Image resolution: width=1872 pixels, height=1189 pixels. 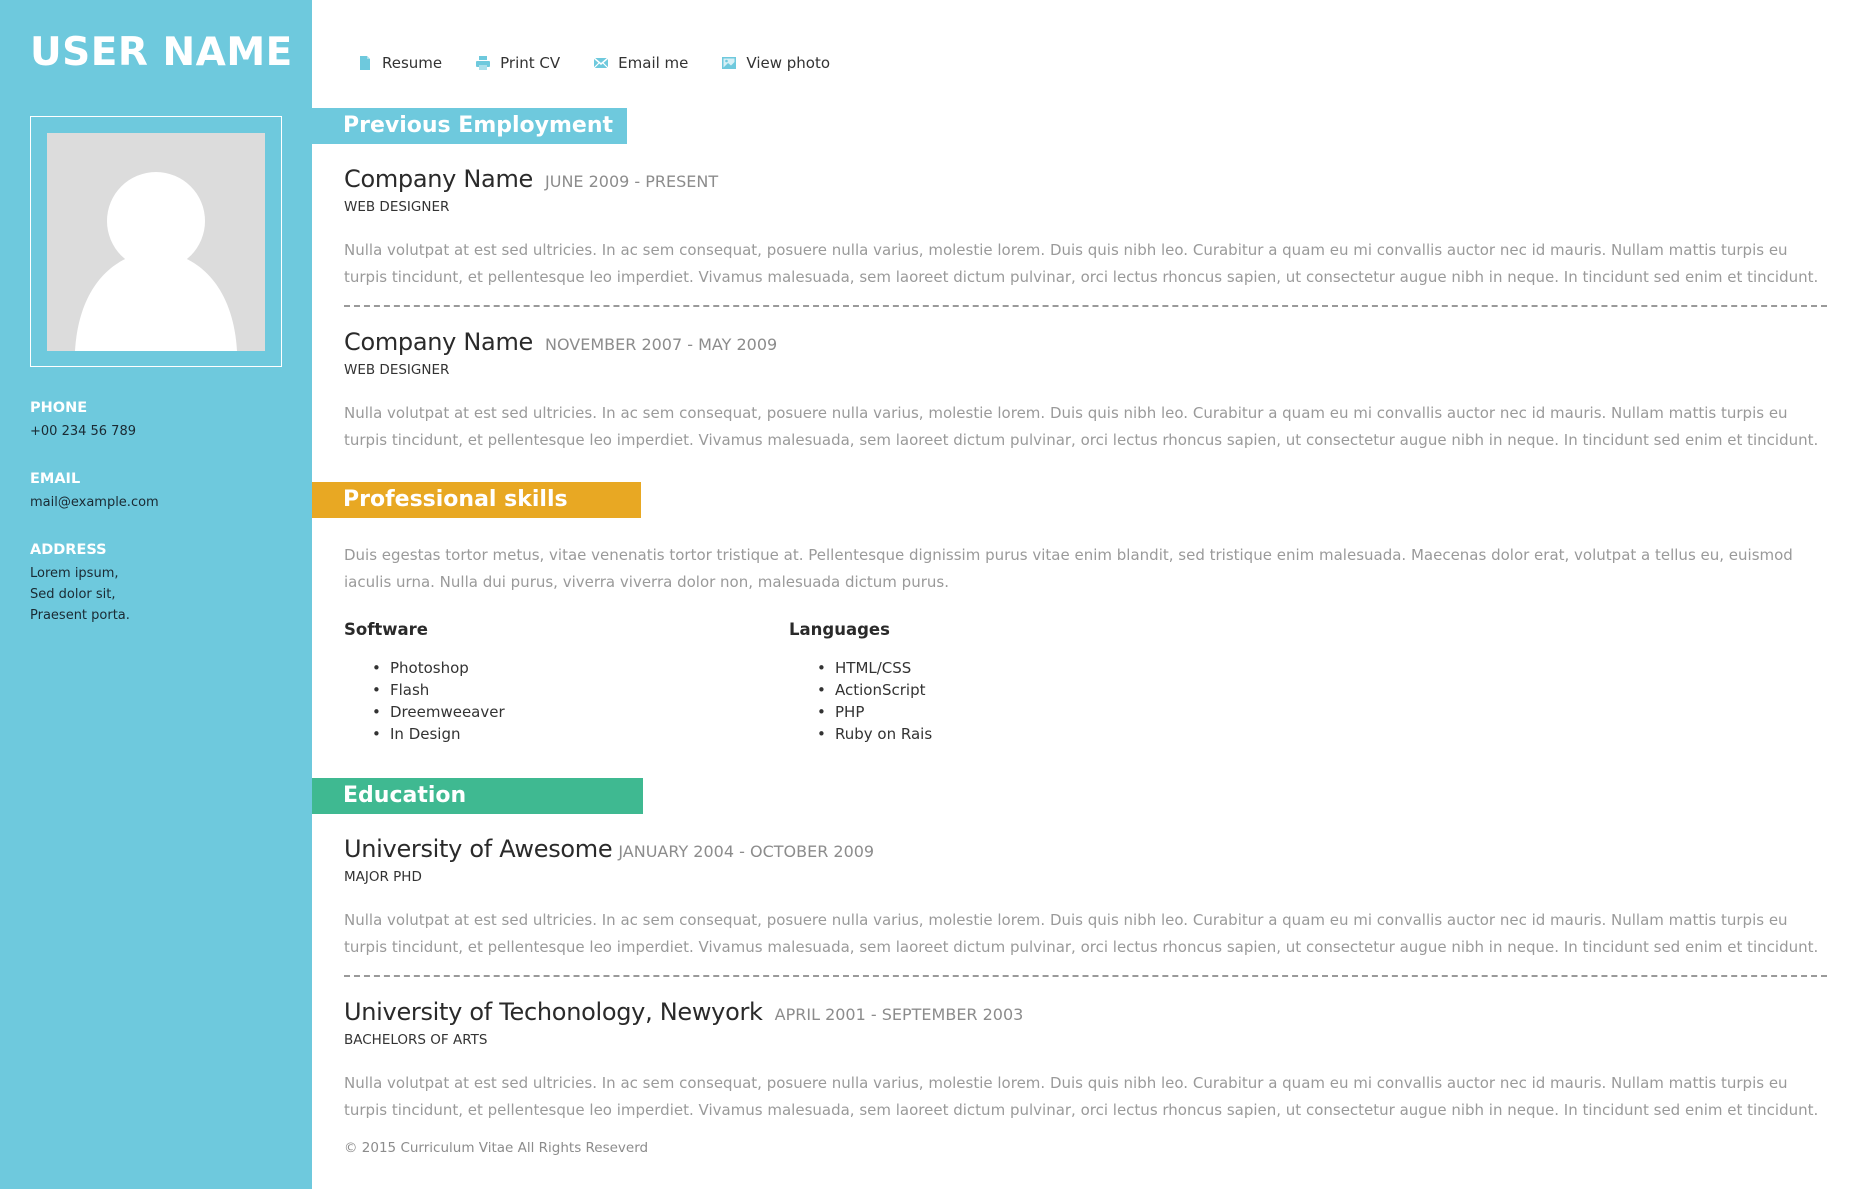 I want to click on nav-print-cv-label: Print CV, so click(x=530, y=63).